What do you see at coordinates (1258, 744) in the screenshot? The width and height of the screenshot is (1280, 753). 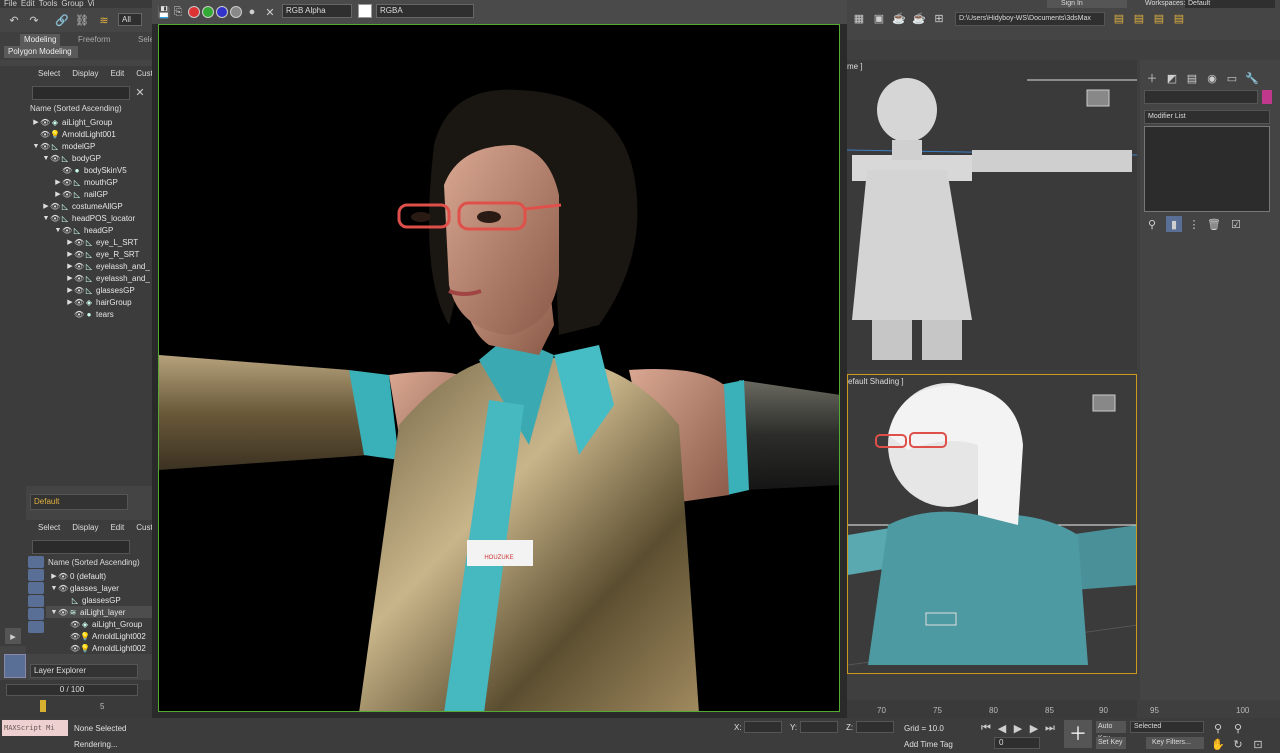 I see `maximize-viewport-icon: ⊡` at bounding box center [1258, 744].